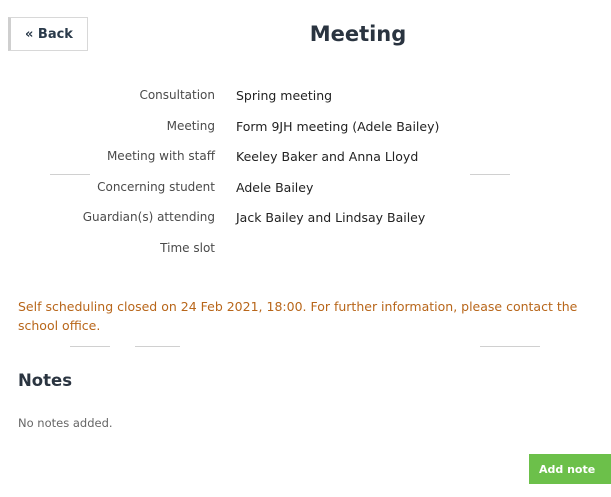 This screenshot has width=611, height=497. What do you see at coordinates (48, 34) in the screenshot?
I see `back-button: « Back` at bounding box center [48, 34].